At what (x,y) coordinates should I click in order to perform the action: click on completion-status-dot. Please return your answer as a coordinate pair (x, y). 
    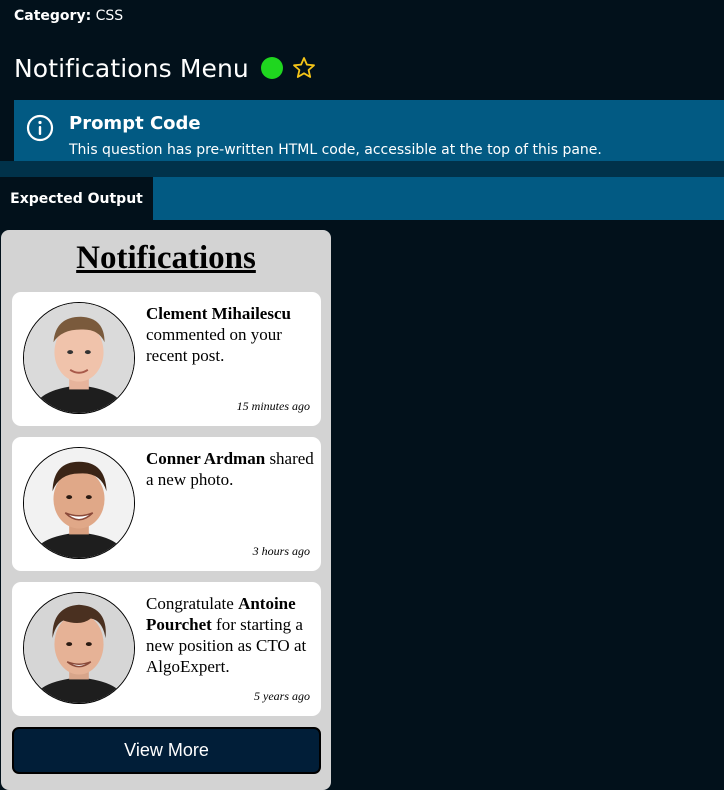
    Looking at the image, I should click on (271, 68).